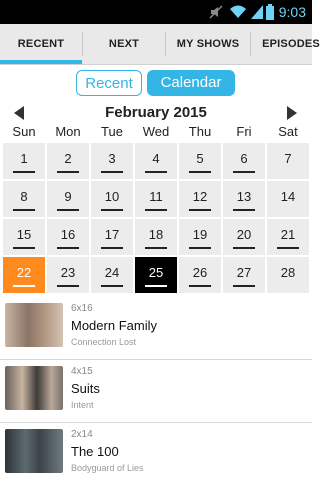  I want to click on day-number: 25, so click(156, 272).